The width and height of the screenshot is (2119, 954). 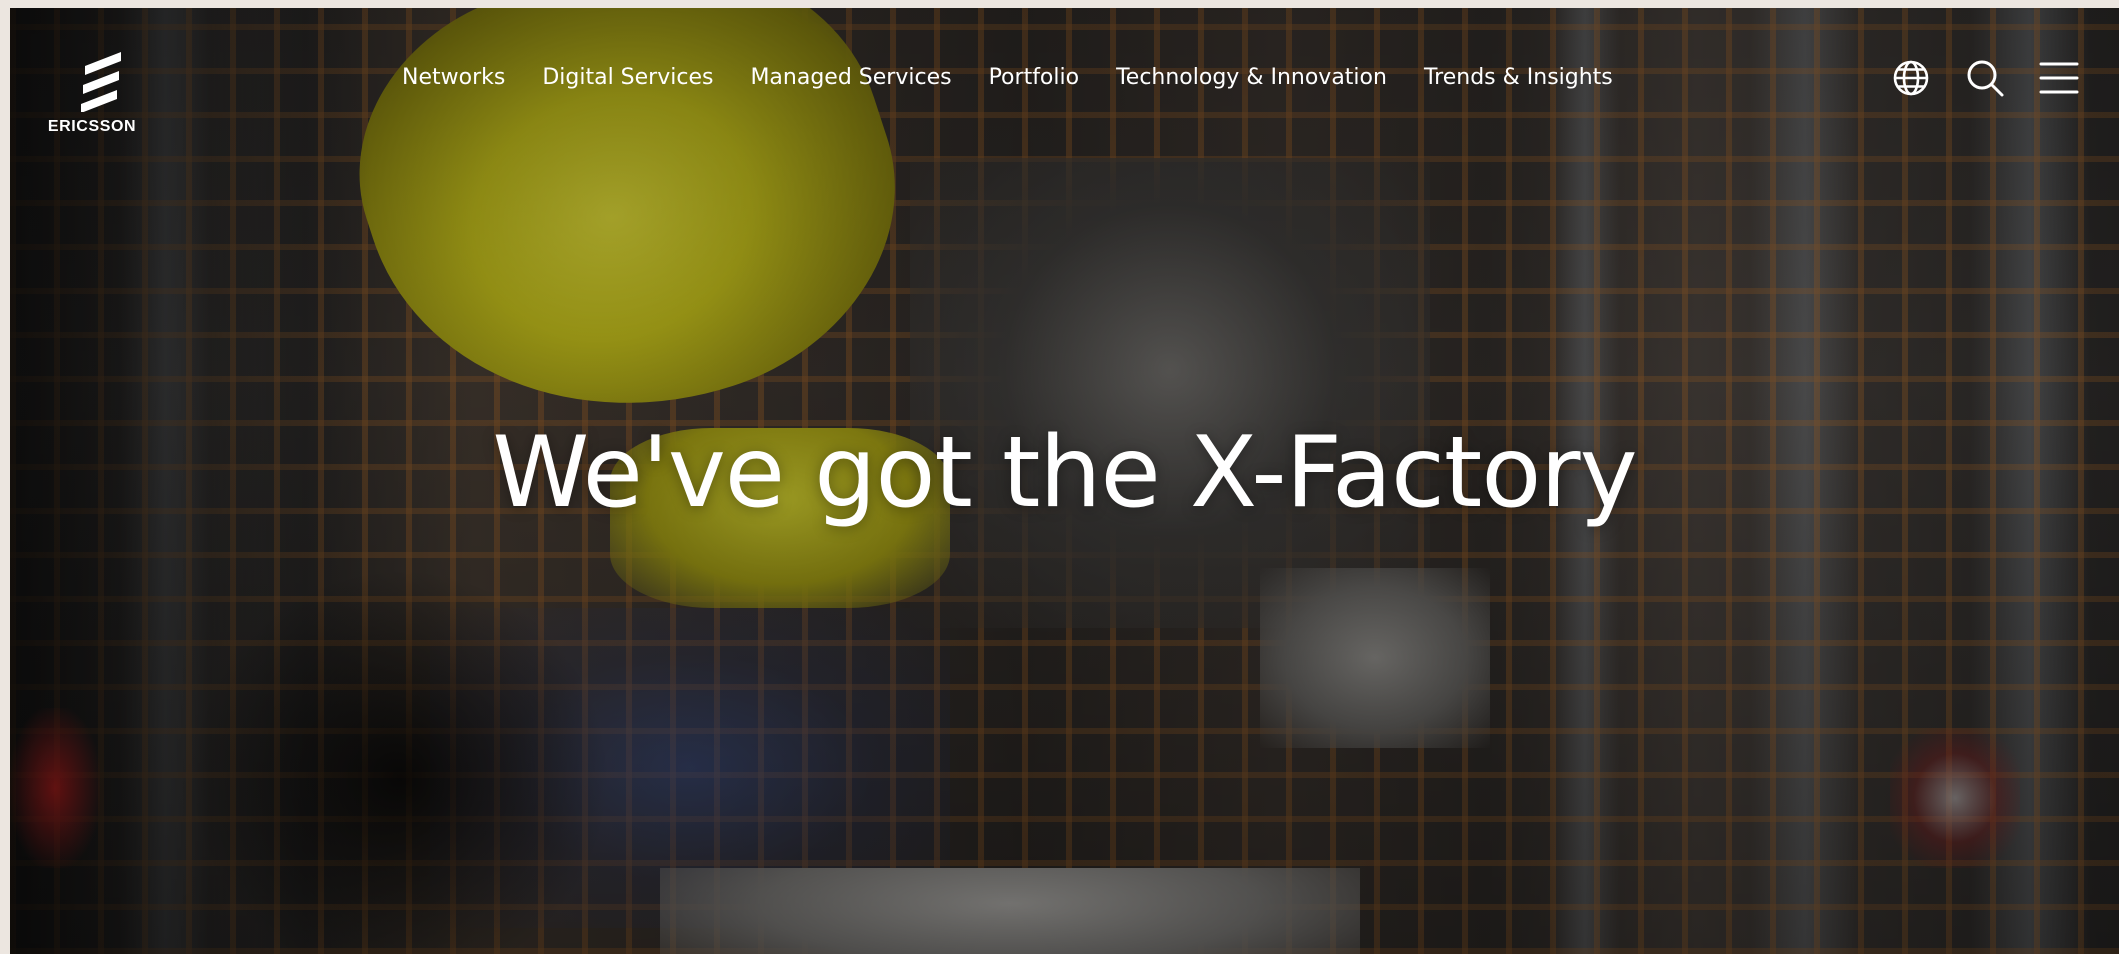 I want to click on search-icon, so click(x=1985, y=78).